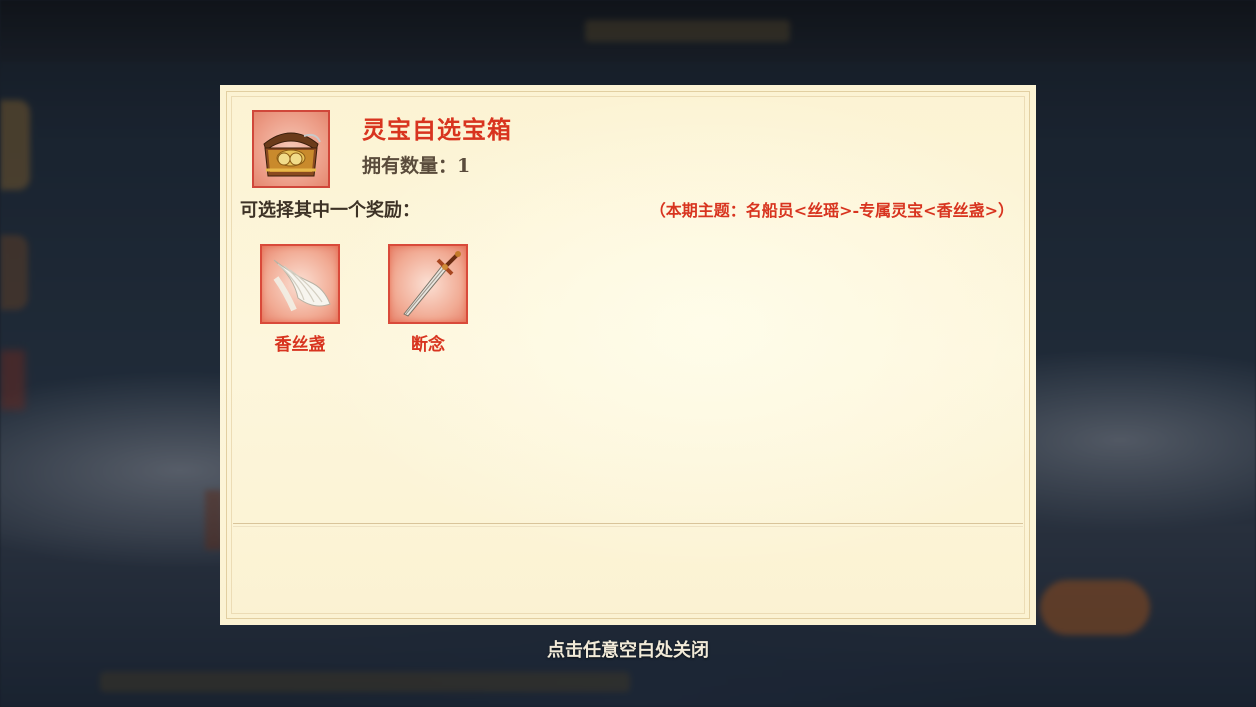 Image resolution: width=1256 pixels, height=707 pixels. Describe the element at coordinates (628, 650) in the screenshot. I see `close-hint: 点击任意空白处关闭` at that location.